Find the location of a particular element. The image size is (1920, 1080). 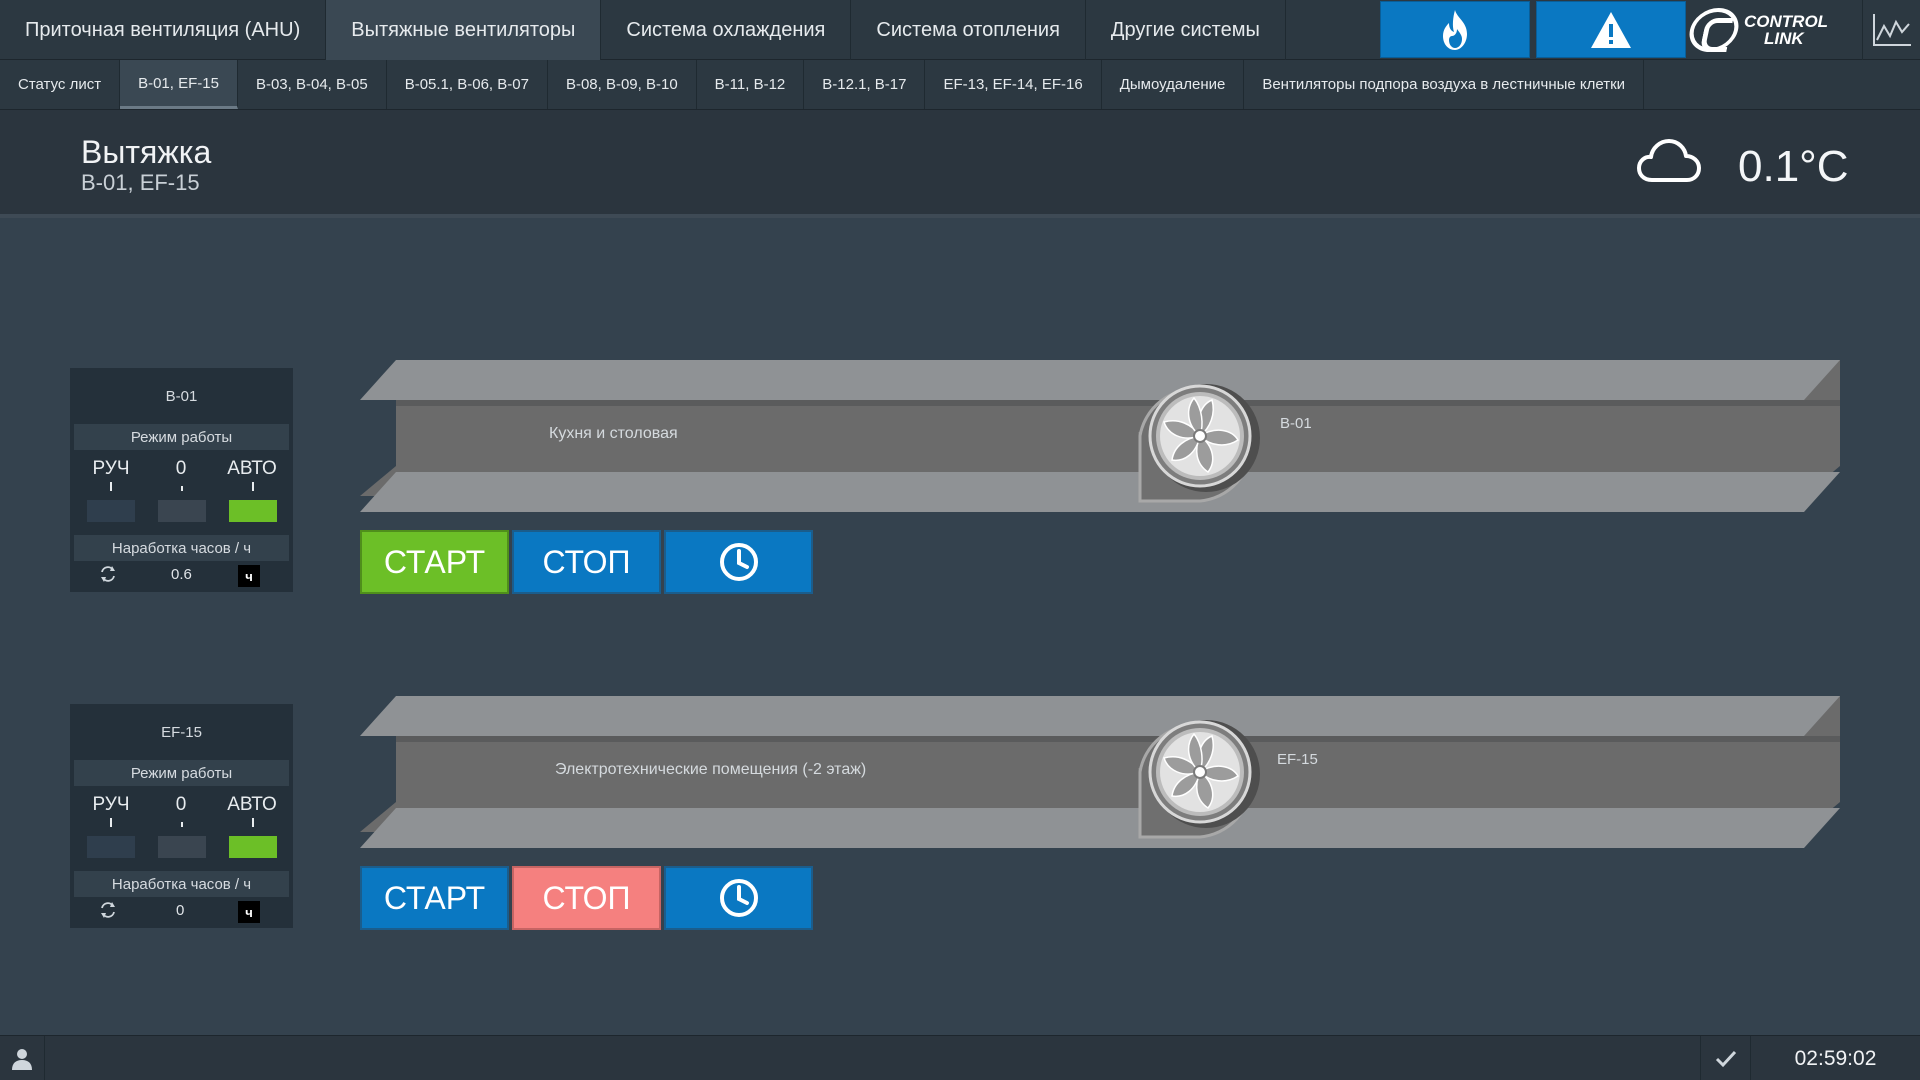

fire-alarm-button is located at coordinates (1455, 29).